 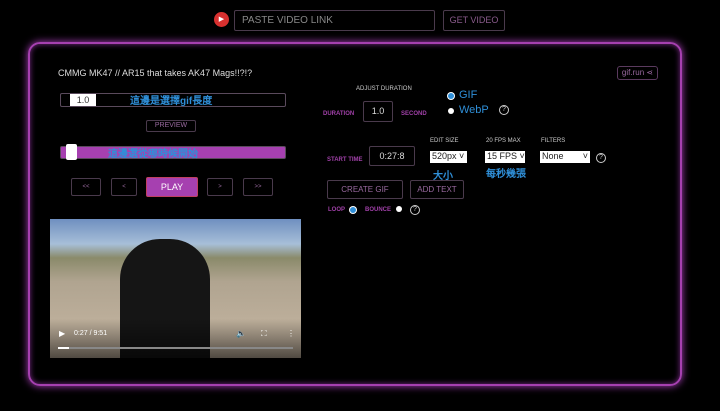 I want to click on edit-size-label: EDIT SIZE, so click(x=444, y=141).